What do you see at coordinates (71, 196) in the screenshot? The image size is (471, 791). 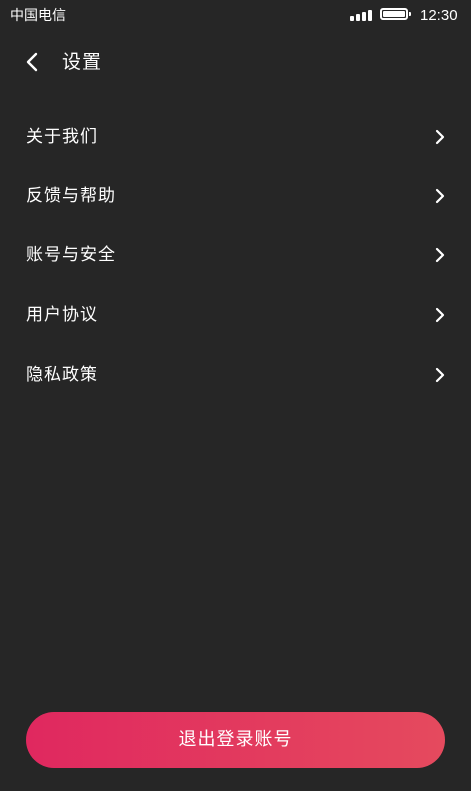 I see `menu-item-label: 反馈与帮助` at bounding box center [71, 196].